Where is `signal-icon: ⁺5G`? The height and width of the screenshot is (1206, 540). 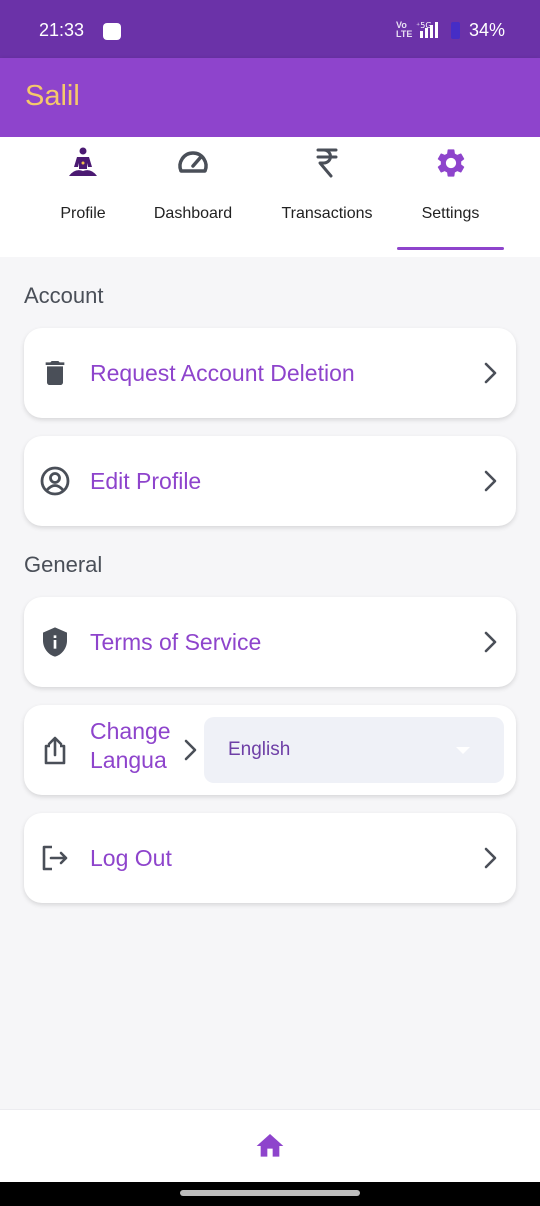 signal-icon: ⁺5G is located at coordinates (427, 29).